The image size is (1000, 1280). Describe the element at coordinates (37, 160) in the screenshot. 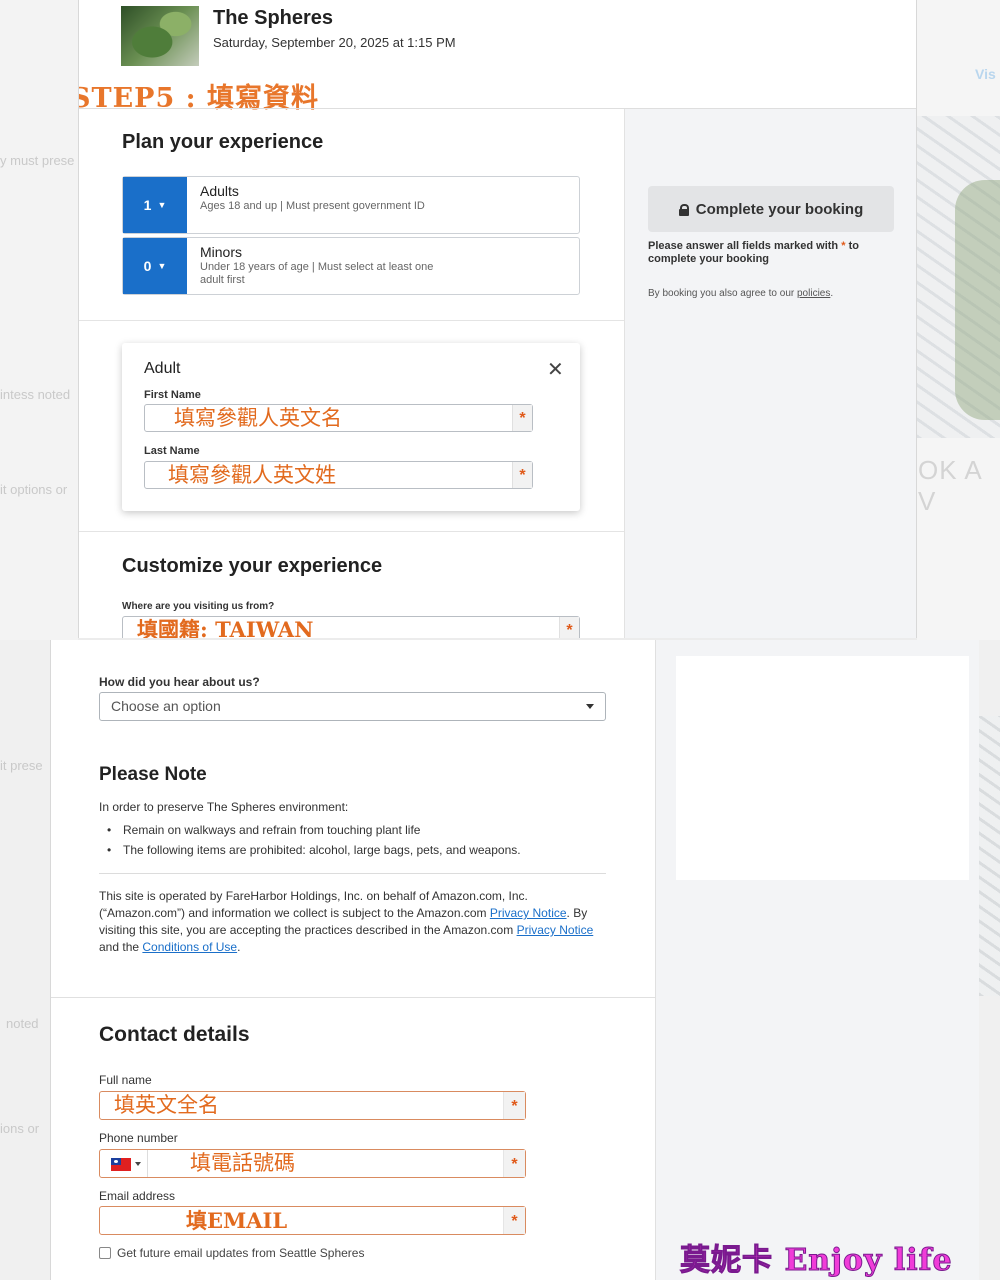

I see `ghost-text: y must prese` at that location.